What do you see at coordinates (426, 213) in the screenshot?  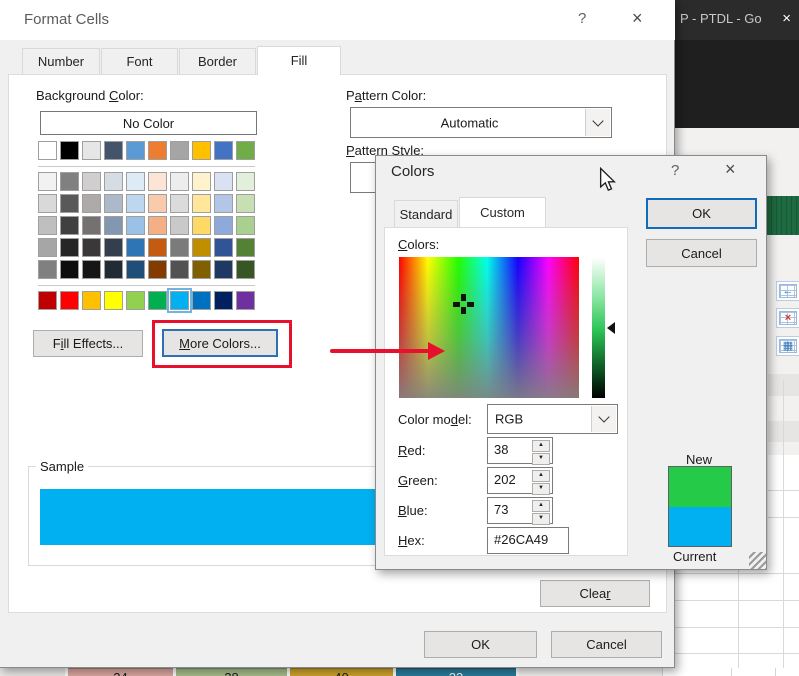 I see `tab-standard: Standard` at bounding box center [426, 213].